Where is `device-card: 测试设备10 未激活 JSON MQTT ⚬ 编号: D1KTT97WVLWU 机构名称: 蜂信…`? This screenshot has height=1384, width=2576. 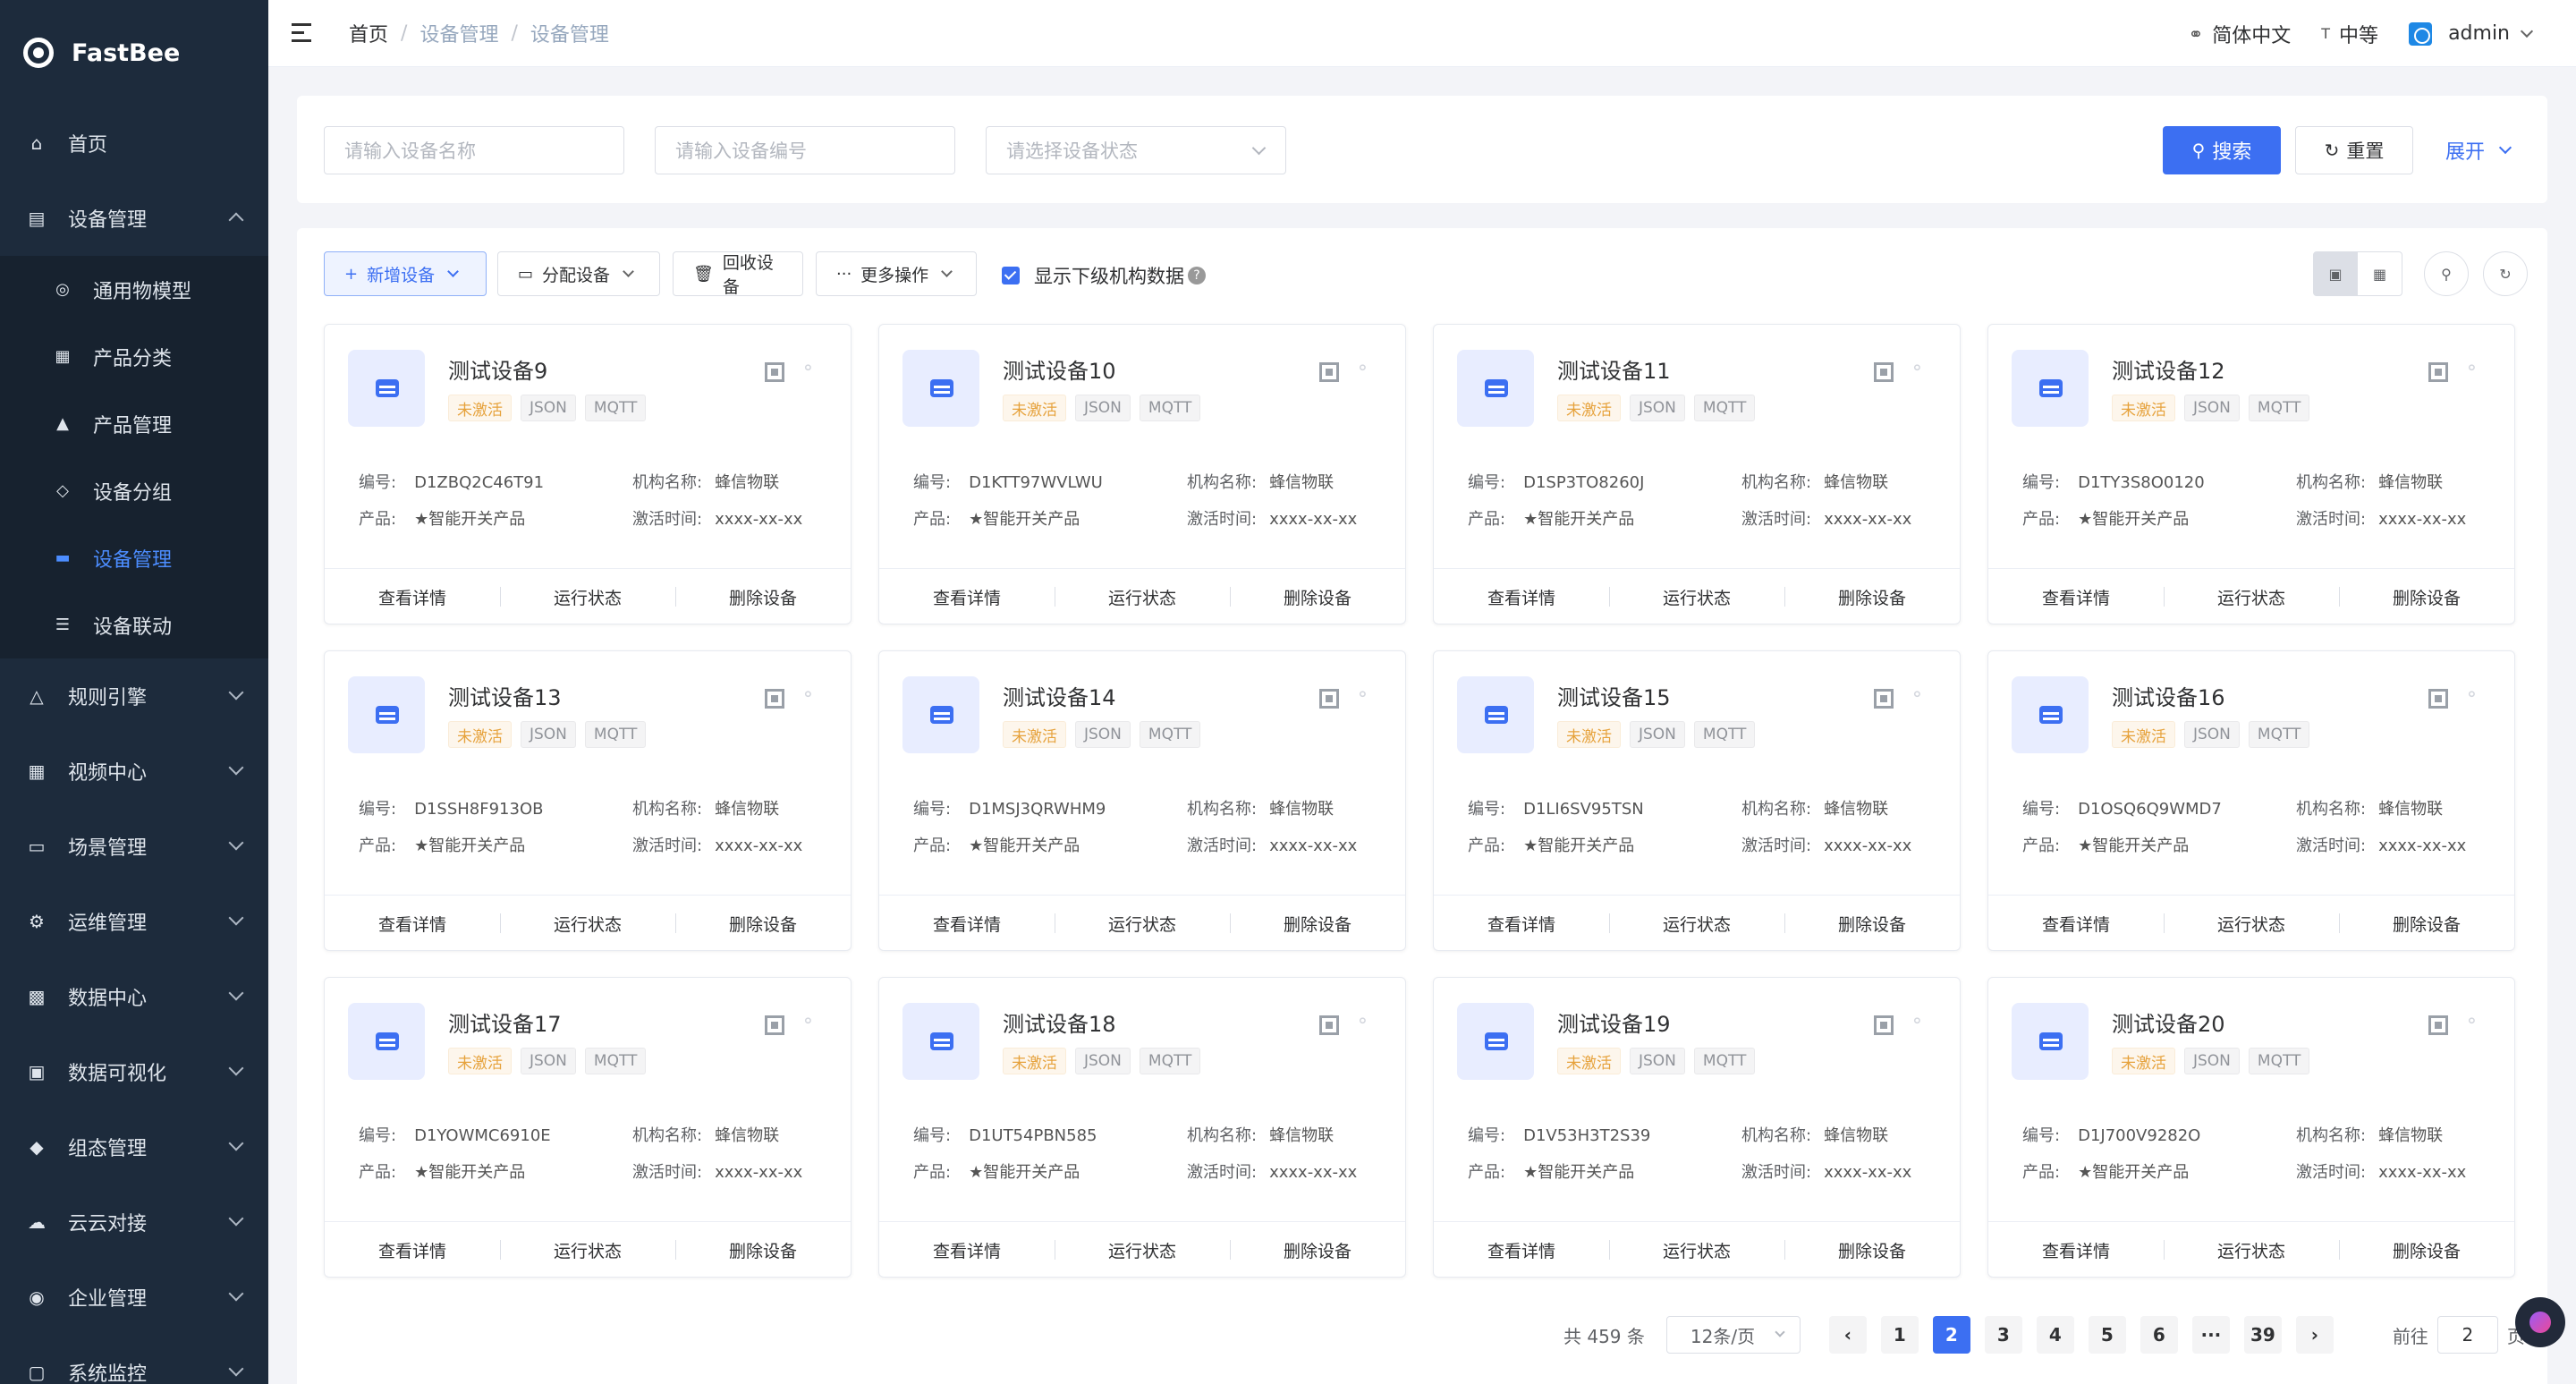 device-card: 测试设备10 未激活 JSON MQTT ⚬ 编号: D1KTT97WVLWU 机构名称: 蜂信… is located at coordinates (1142, 474).